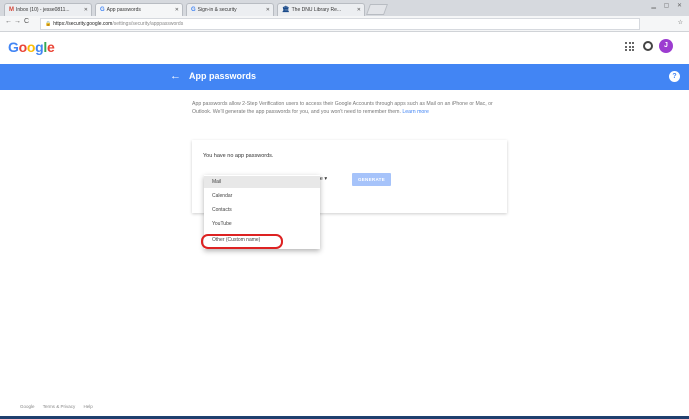  Describe the element at coordinates (48, 24) in the screenshot. I see `lock-icon: 🔒` at that location.